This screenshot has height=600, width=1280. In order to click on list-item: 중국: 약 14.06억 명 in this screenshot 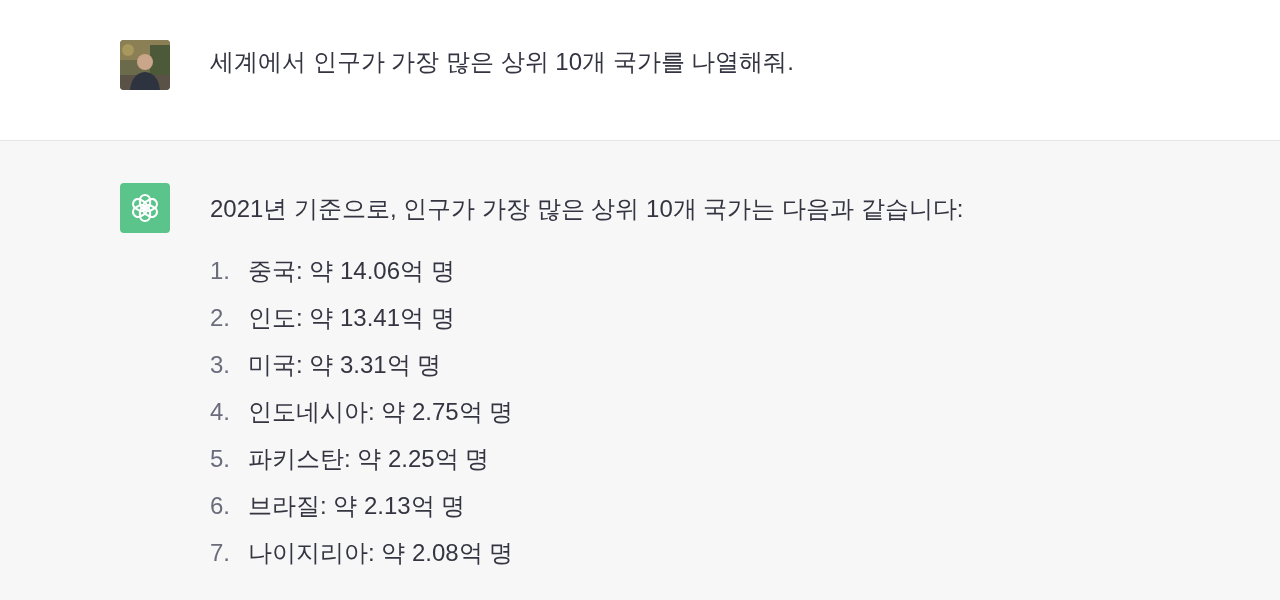, I will do `click(351, 270)`.